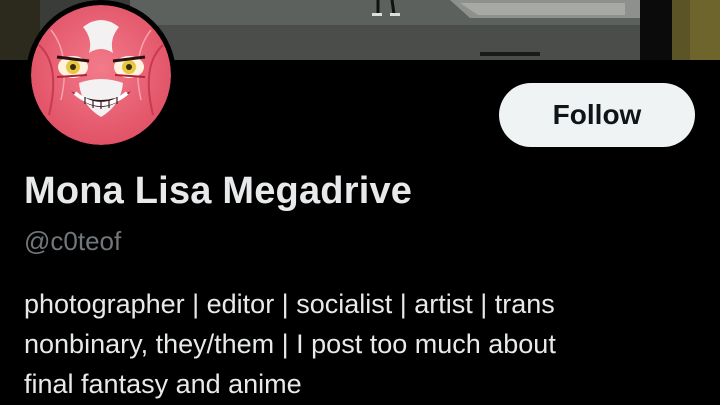 This screenshot has width=720, height=405. I want to click on follow-button: Follow, so click(597, 115).